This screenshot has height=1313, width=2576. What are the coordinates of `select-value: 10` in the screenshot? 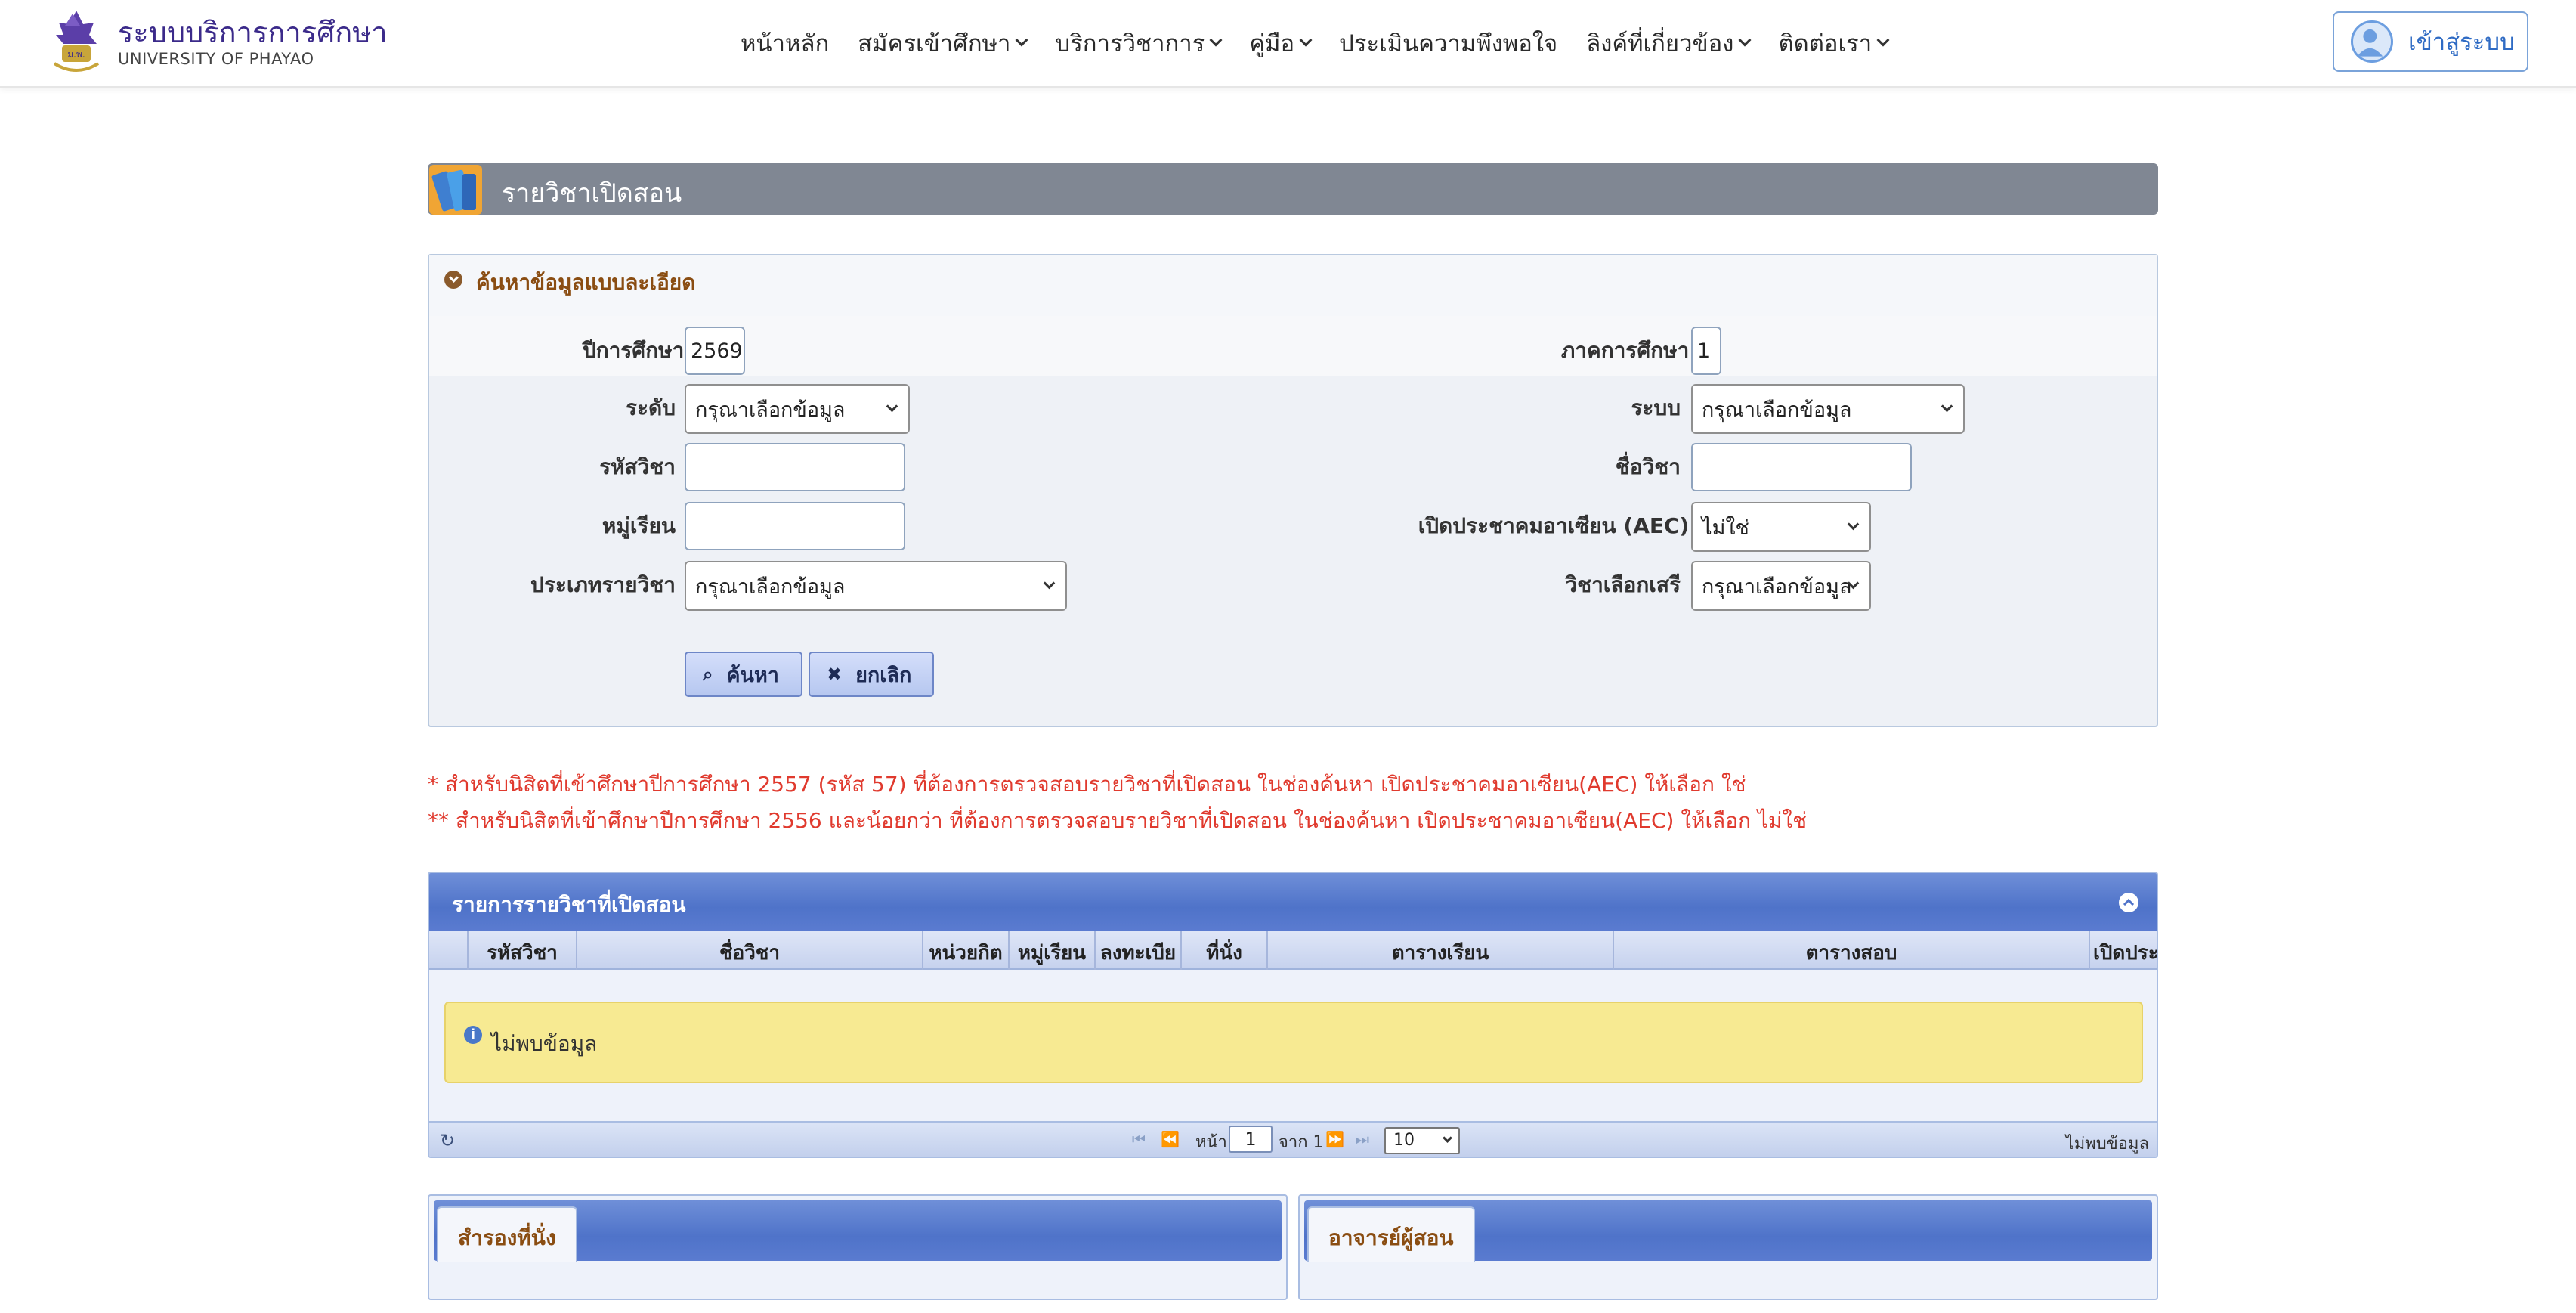 It's located at (1404, 1140).